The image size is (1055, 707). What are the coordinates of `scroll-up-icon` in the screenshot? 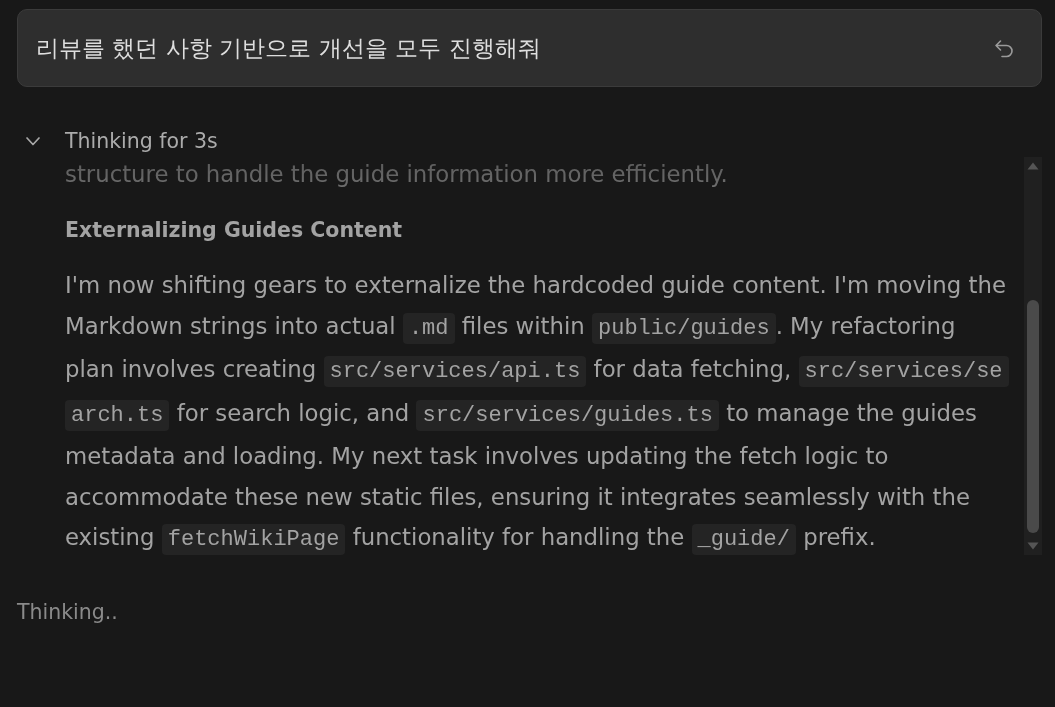 It's located at (1033, 166).